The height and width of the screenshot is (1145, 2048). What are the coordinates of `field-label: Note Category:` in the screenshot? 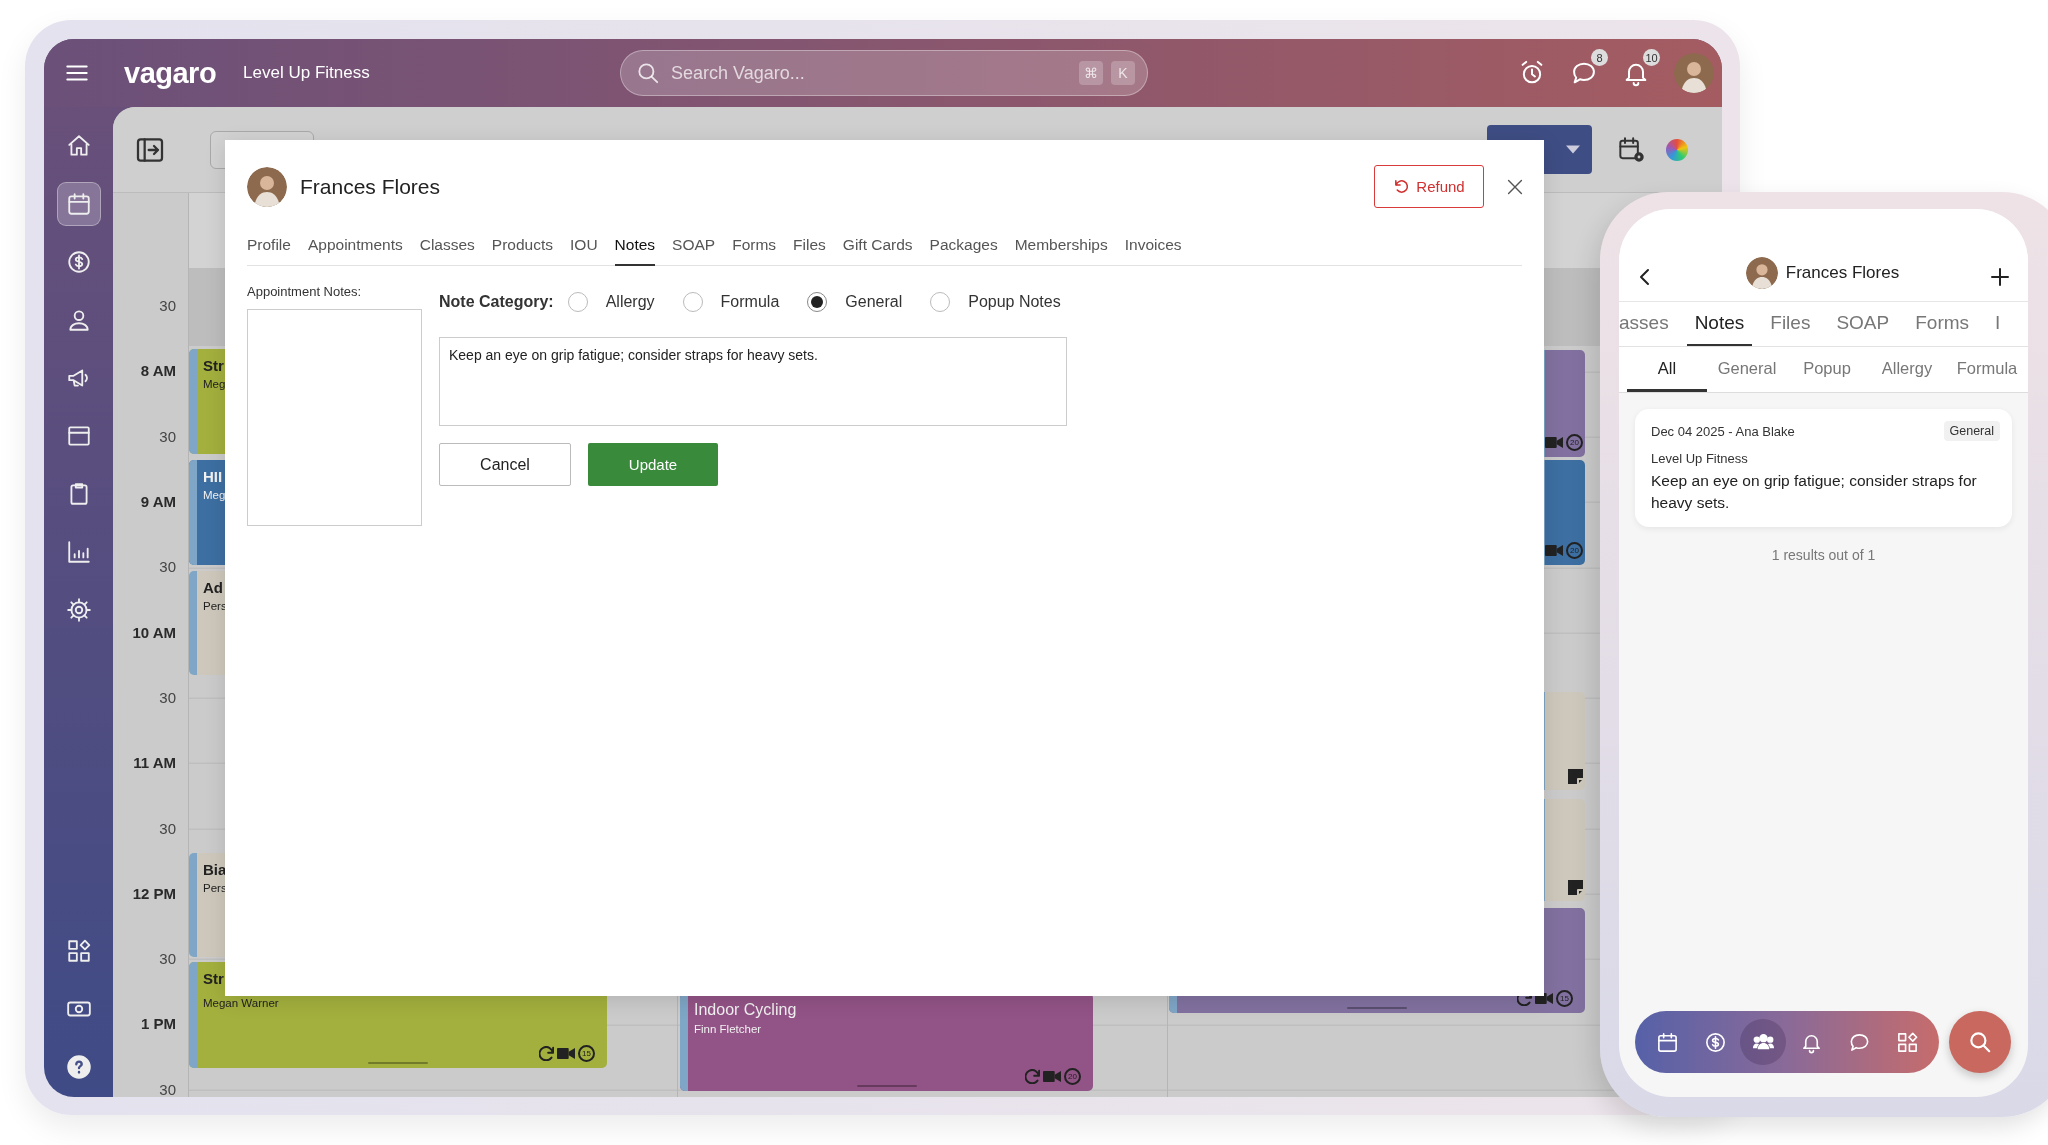 It's located at (496, 302).